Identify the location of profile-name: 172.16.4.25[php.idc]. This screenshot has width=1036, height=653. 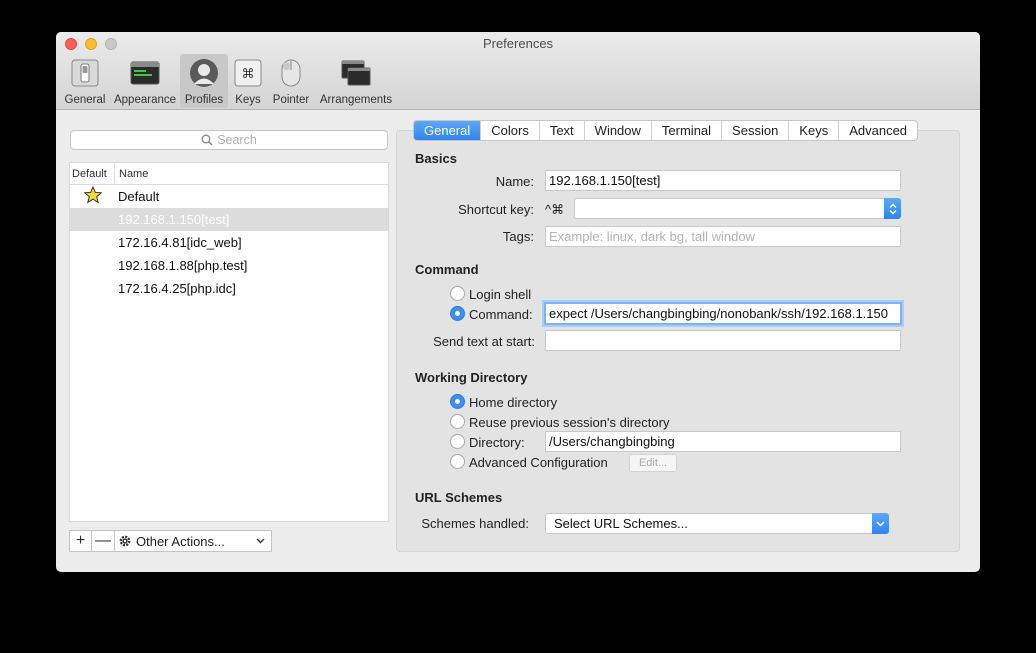
(177, 288).